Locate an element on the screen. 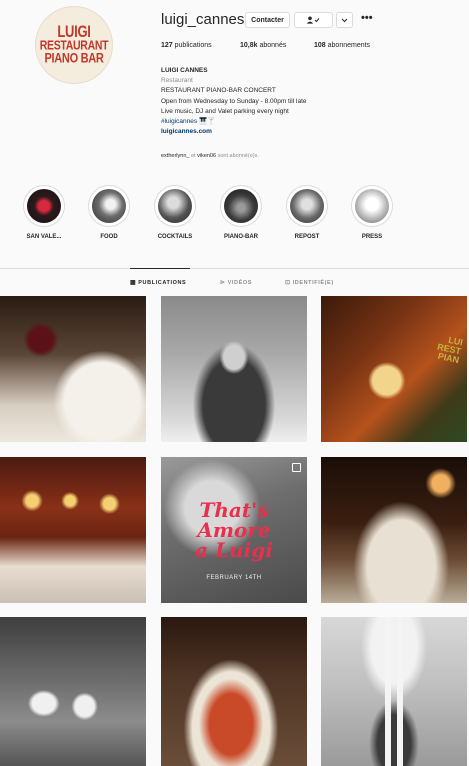 The image size is (469, 766). posts-stat: 127 publications is located at coordinates (186, 45).